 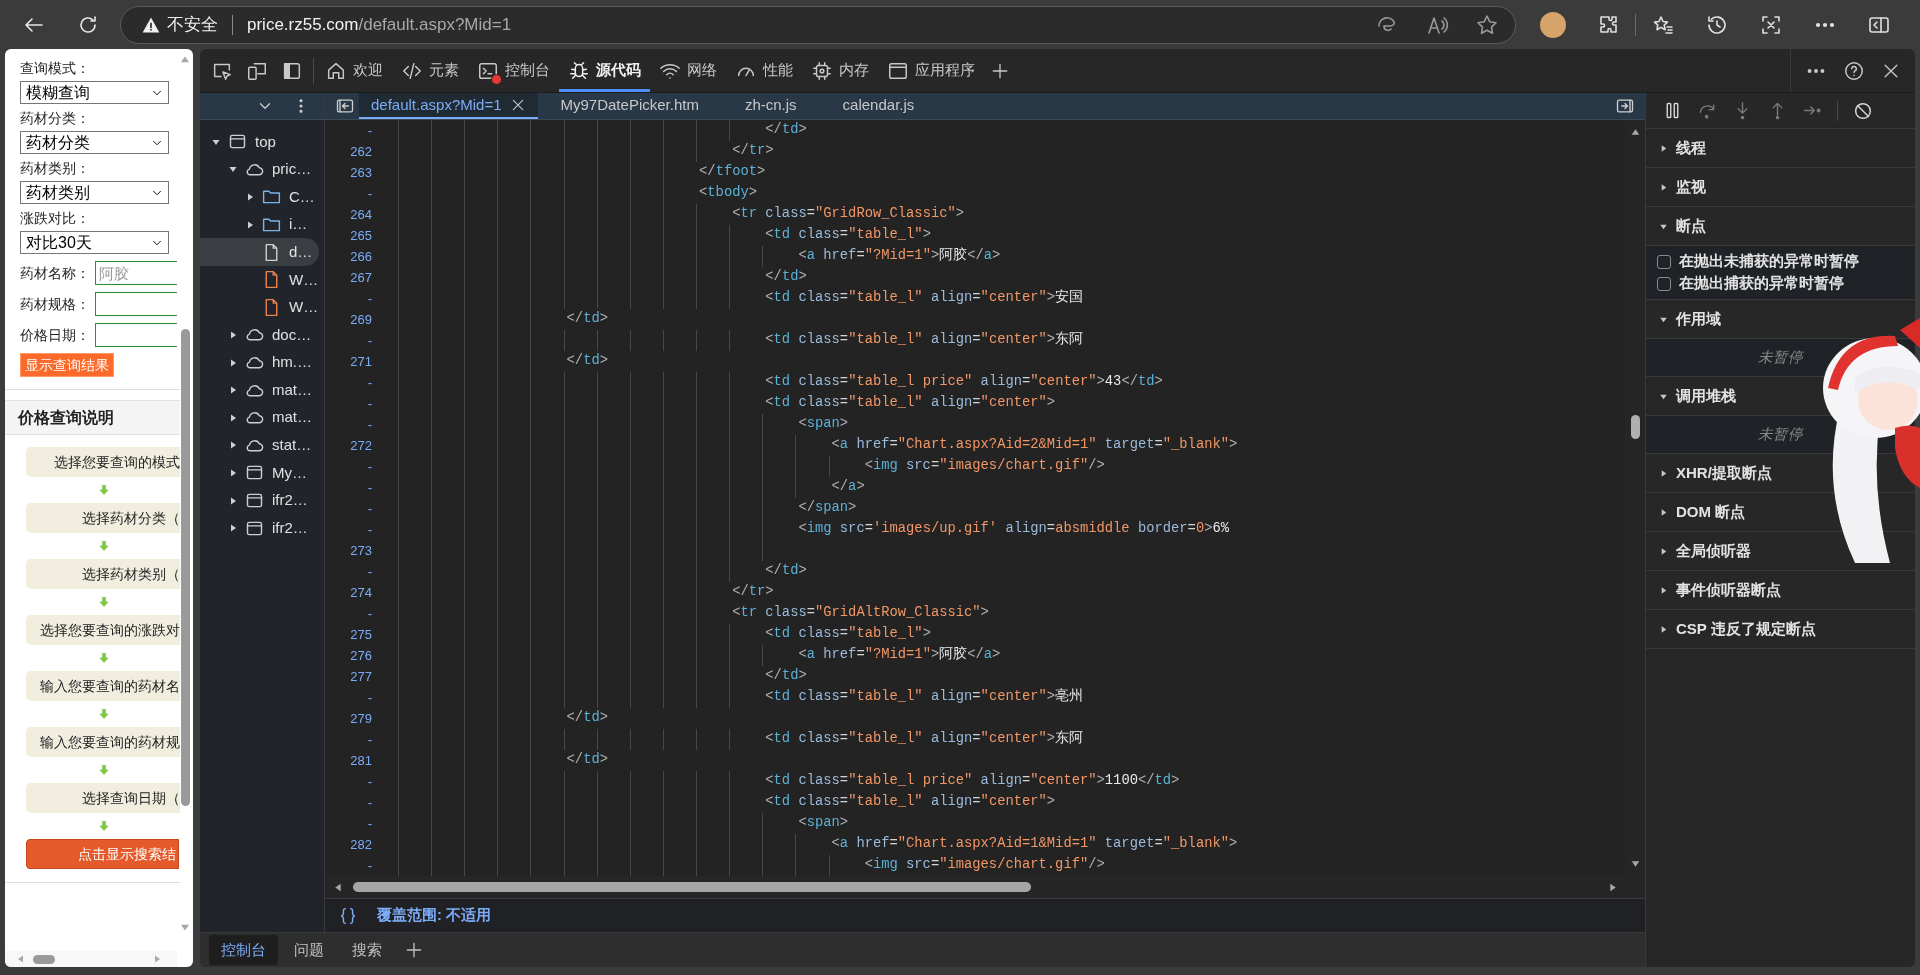 What do you see at coordinates (259, 142) in the screenshot?
I see `tree-item: top` at bounding box center [259, 142].